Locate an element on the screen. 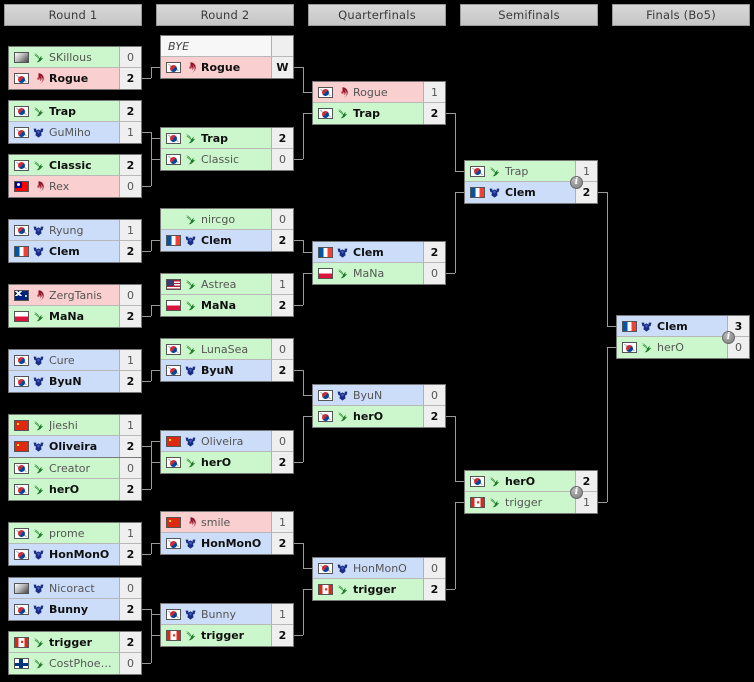 Image resolution: width=754 pixels, height=682 pixels. match-row: Oliveira 2 is located at coordinates (75, 446).